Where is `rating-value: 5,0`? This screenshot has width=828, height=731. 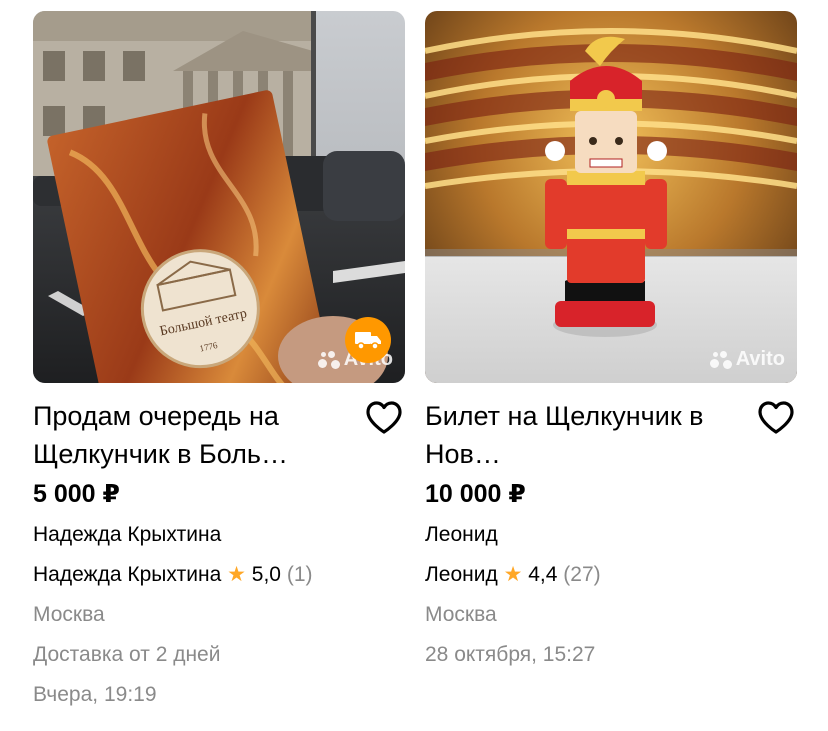
rating-value: 5,0 is located at coordinates (266, 574).